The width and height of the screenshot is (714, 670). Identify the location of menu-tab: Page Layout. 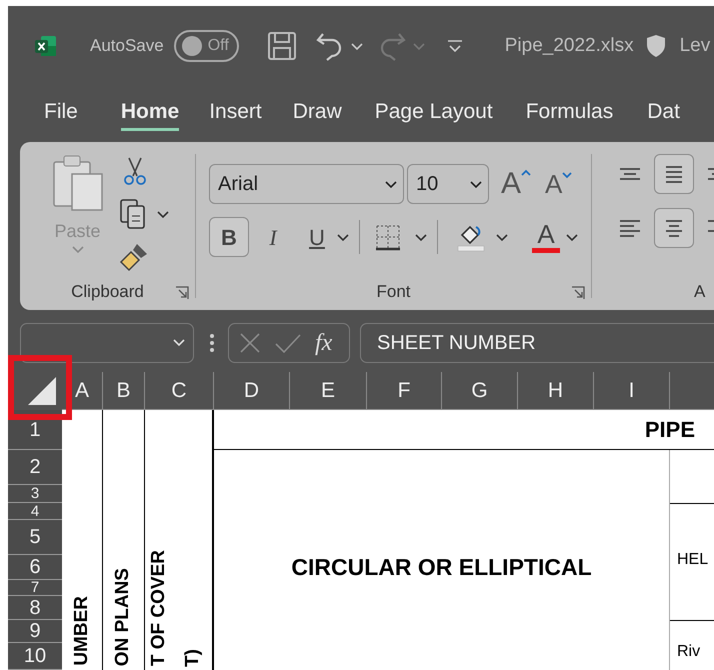
(433, 115).